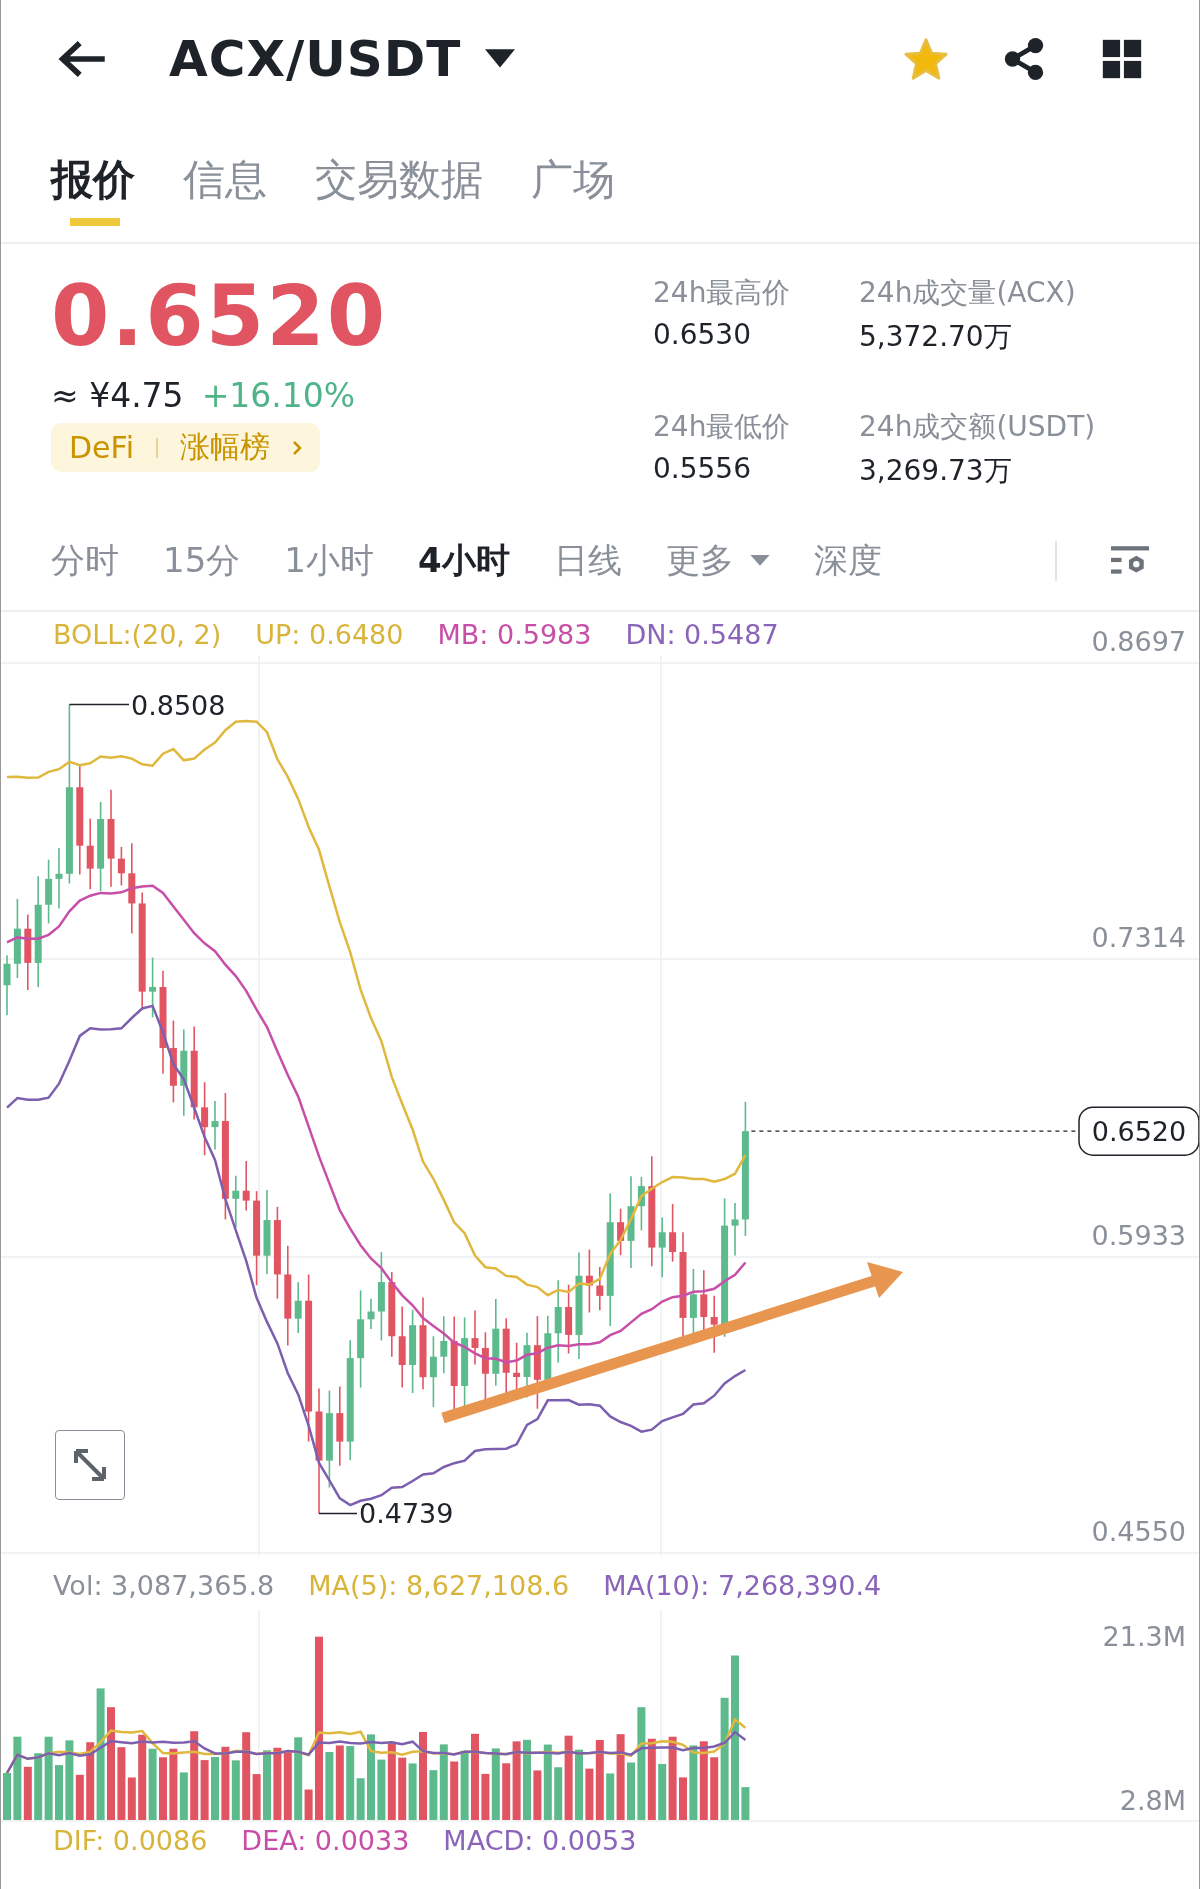 Image resolution: width=1200 pixels, height=1889 pixels. Describe the element at coordinates (325, 1840) in the screenshot. I see `macd-legend: DEA: 0.0033` at that location.